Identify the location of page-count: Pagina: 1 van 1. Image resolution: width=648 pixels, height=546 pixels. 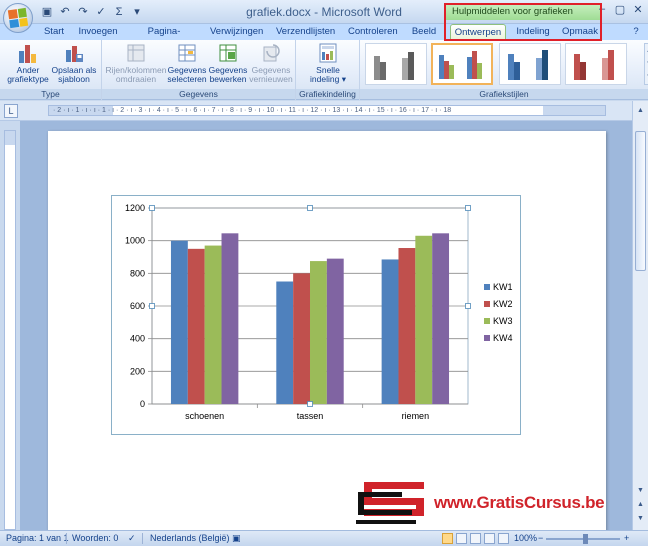
(37, 538).